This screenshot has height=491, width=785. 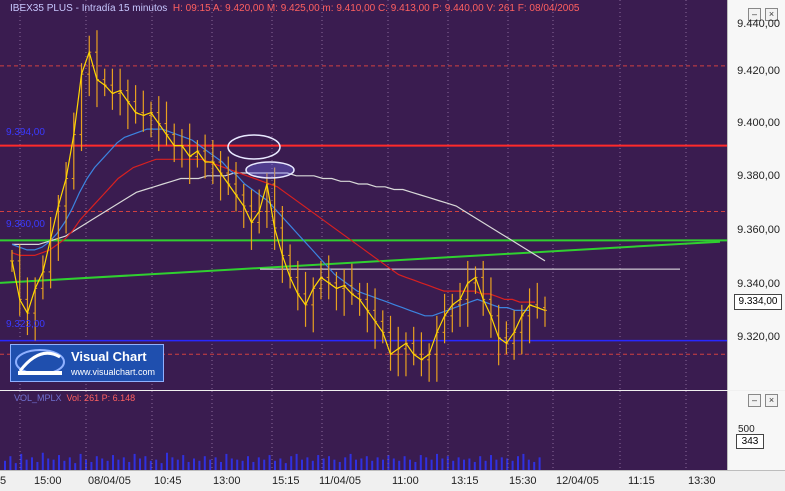 What do you see at coordinates (758, 302) in the screenshot?
I see `current-price-tag: 9.334,00` at bounding box center [758, 302].